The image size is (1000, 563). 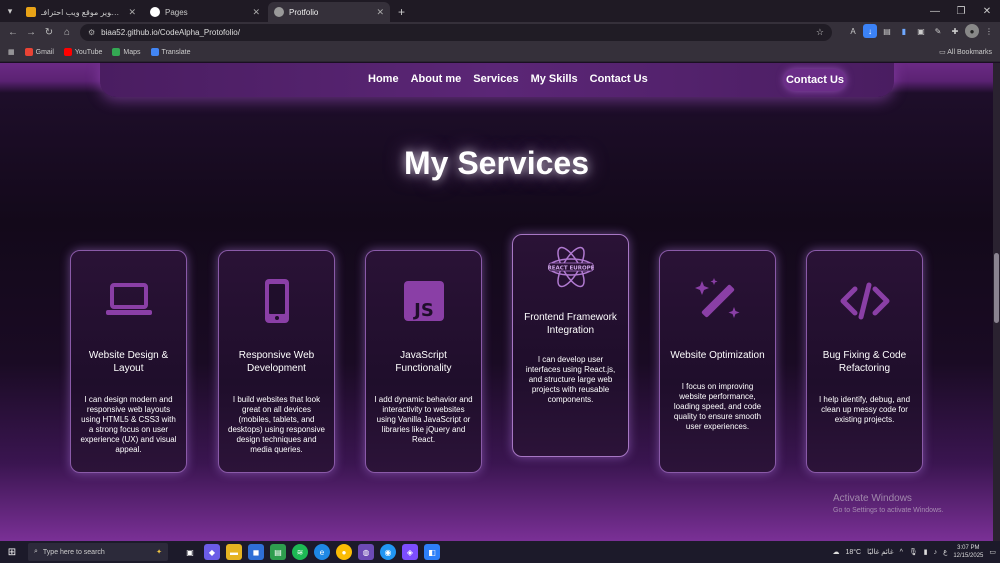 What do you see at coordinates (410, 552) in the screenshot?
I see `app-icon: ◈` at bounding box center [410, 552].